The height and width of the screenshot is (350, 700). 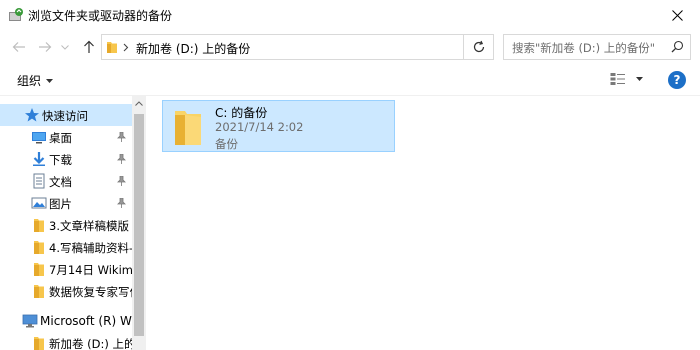 What do you see at coordinates (350, 80) in the screenshot?
I see `command-bar: 组织 ?` at bounding box center [350, 80].